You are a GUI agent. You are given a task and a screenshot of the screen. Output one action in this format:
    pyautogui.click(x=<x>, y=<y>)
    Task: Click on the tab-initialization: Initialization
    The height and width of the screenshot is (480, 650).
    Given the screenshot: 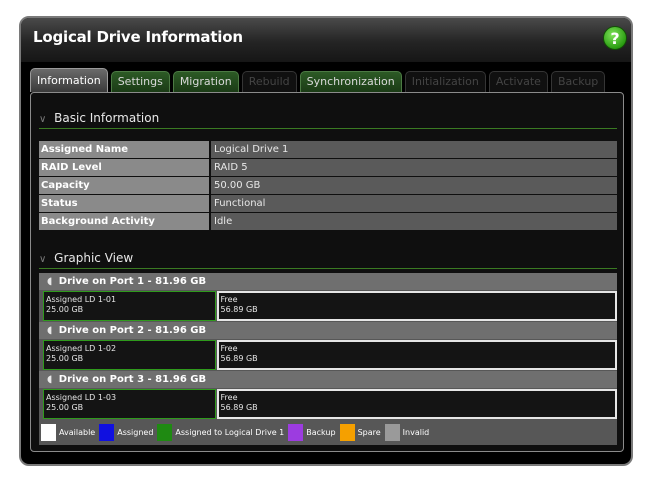 What is the action you would take?
    pyautogui.click(x=445, y=81)
    